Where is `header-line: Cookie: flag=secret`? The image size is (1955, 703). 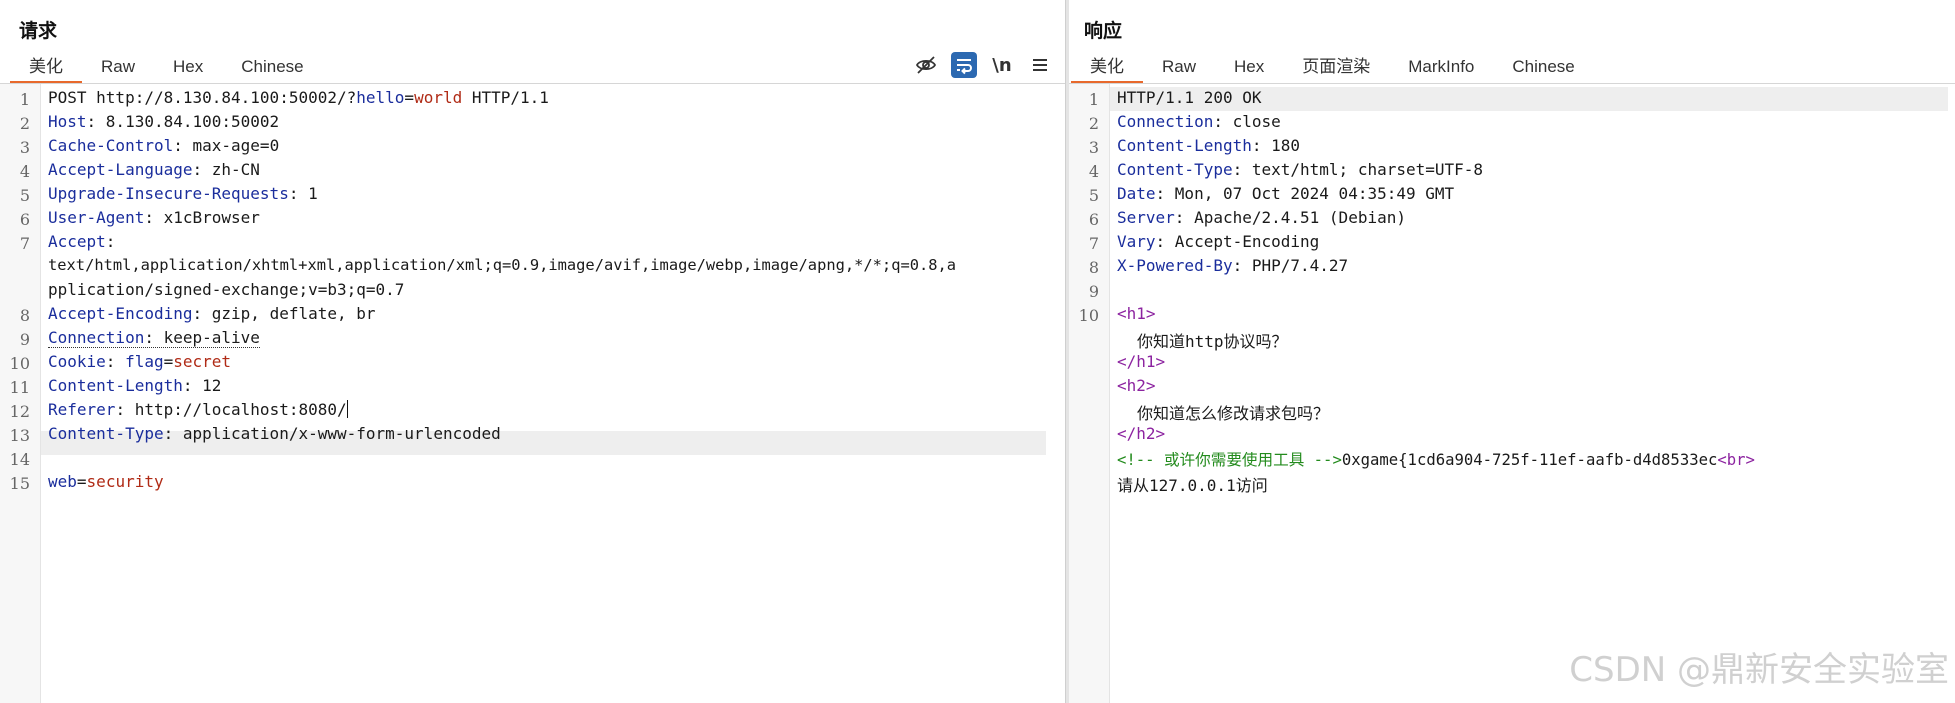
header-line: Cookie: flag=secret is located at coordinates (140, 361).